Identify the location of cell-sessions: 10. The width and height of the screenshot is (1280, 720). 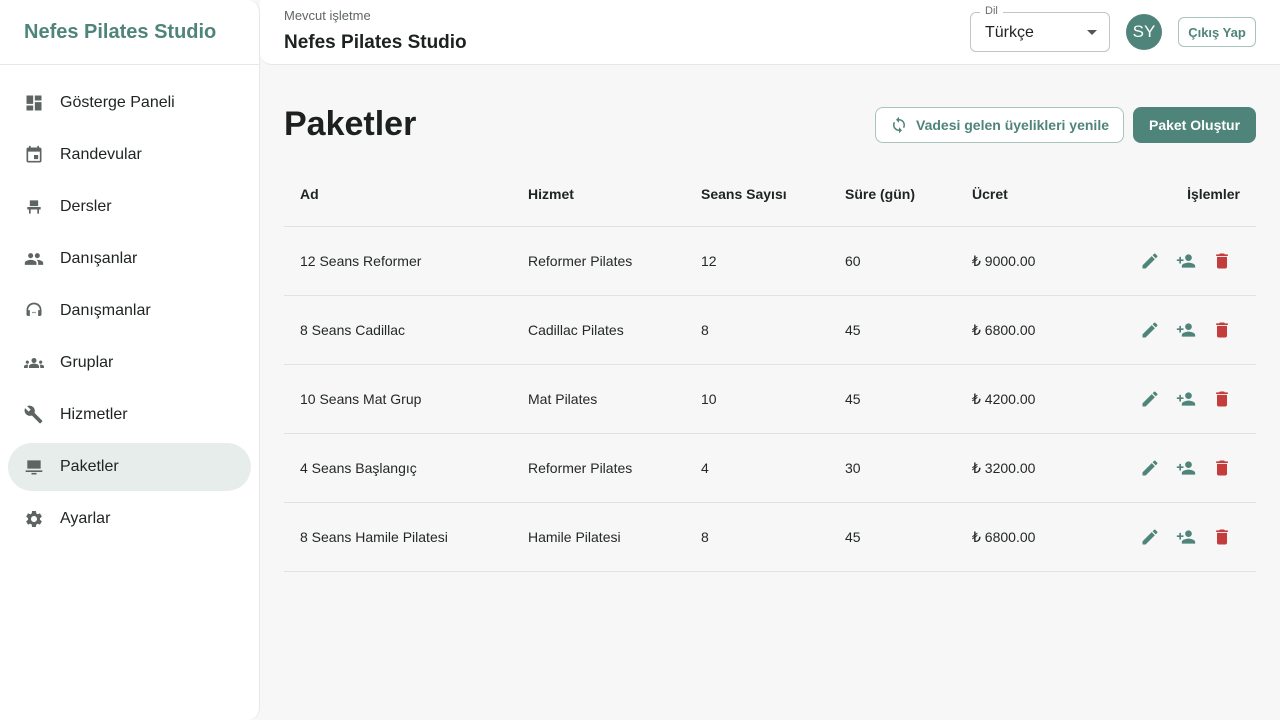
(709, 399).